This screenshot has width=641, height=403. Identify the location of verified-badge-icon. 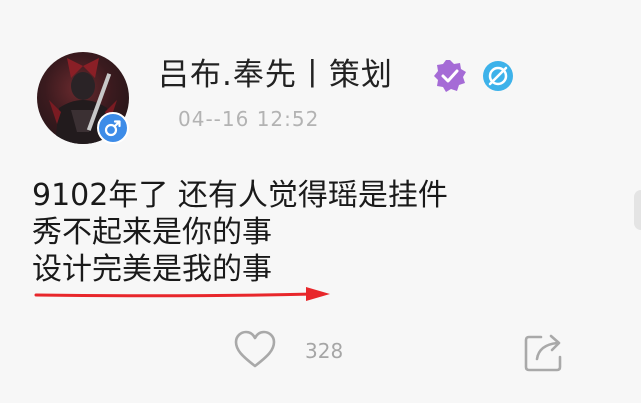
(450, 76).